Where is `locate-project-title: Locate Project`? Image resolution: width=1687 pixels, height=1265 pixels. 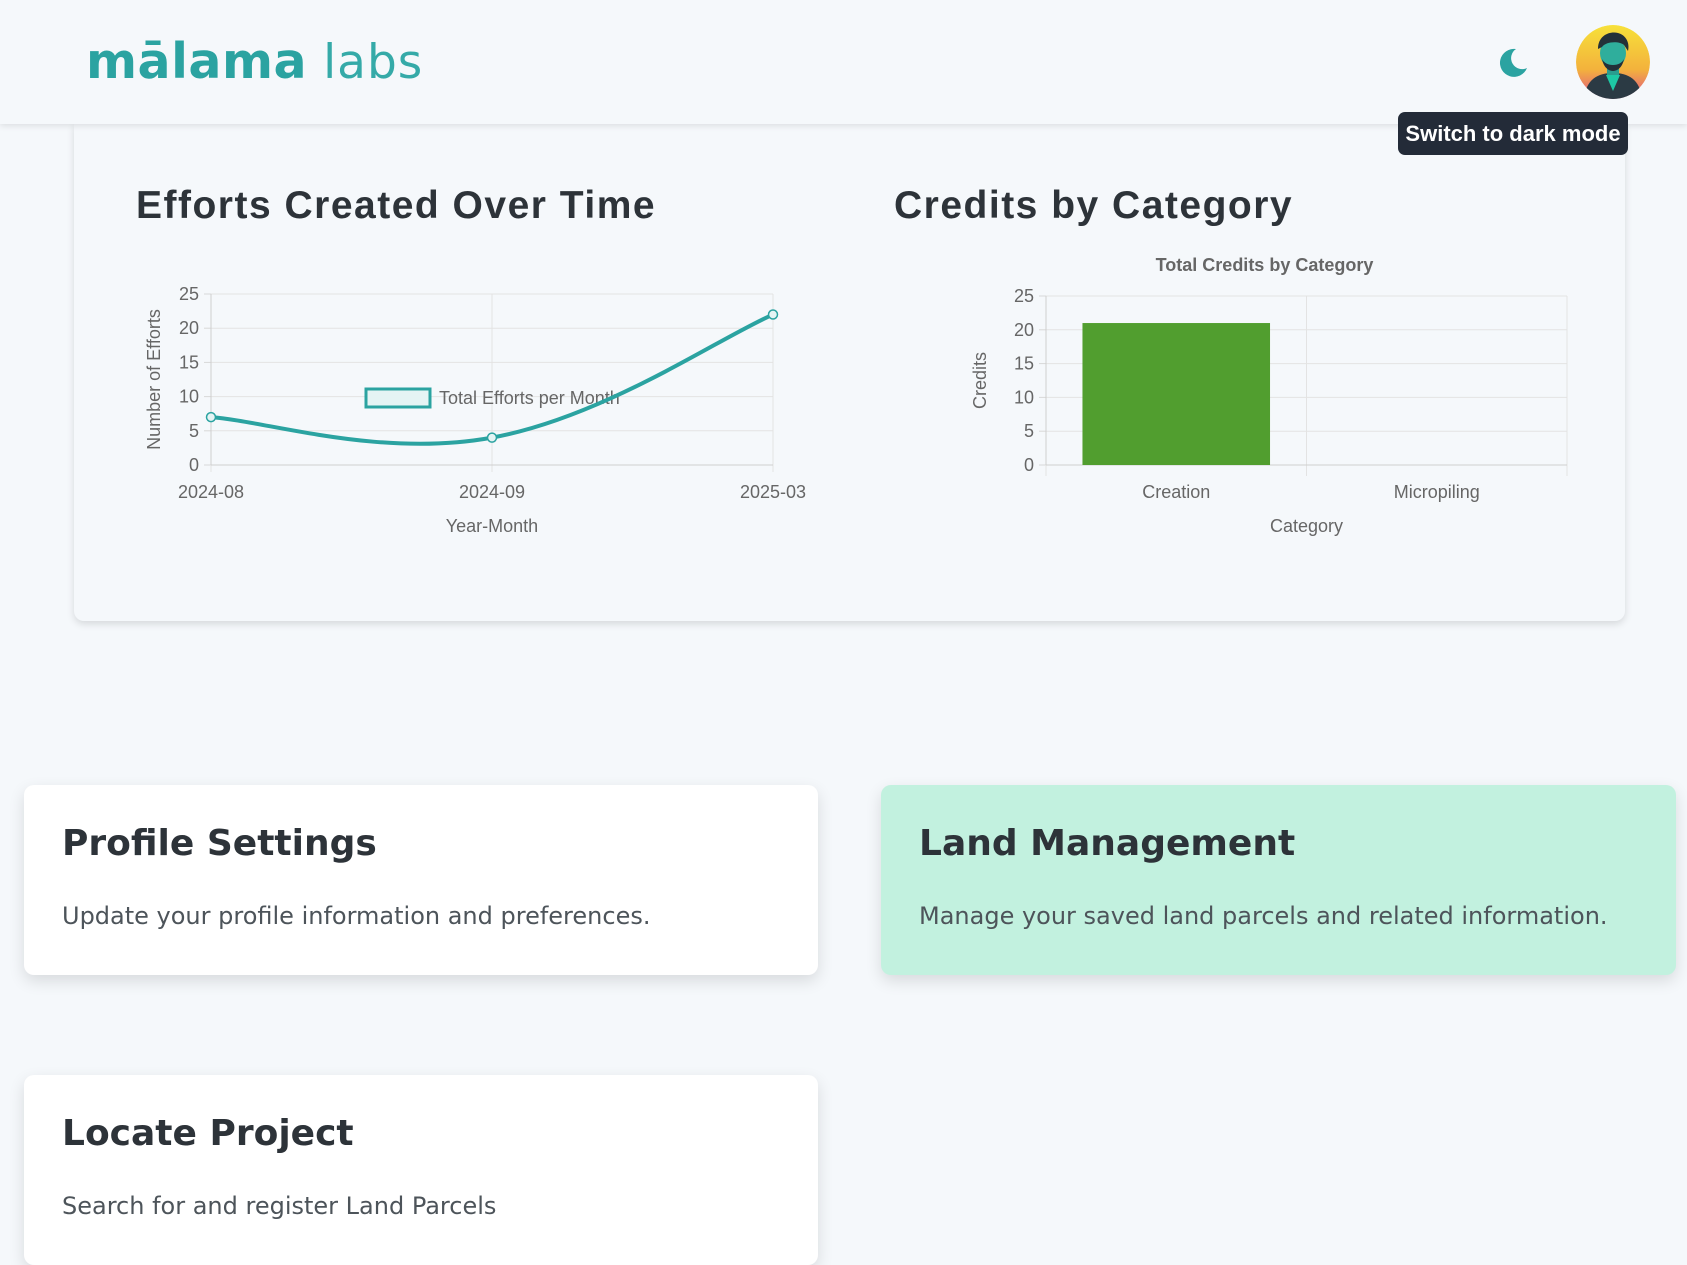 locate-project-title: Locate Project is located at coordinates (208, 1133).